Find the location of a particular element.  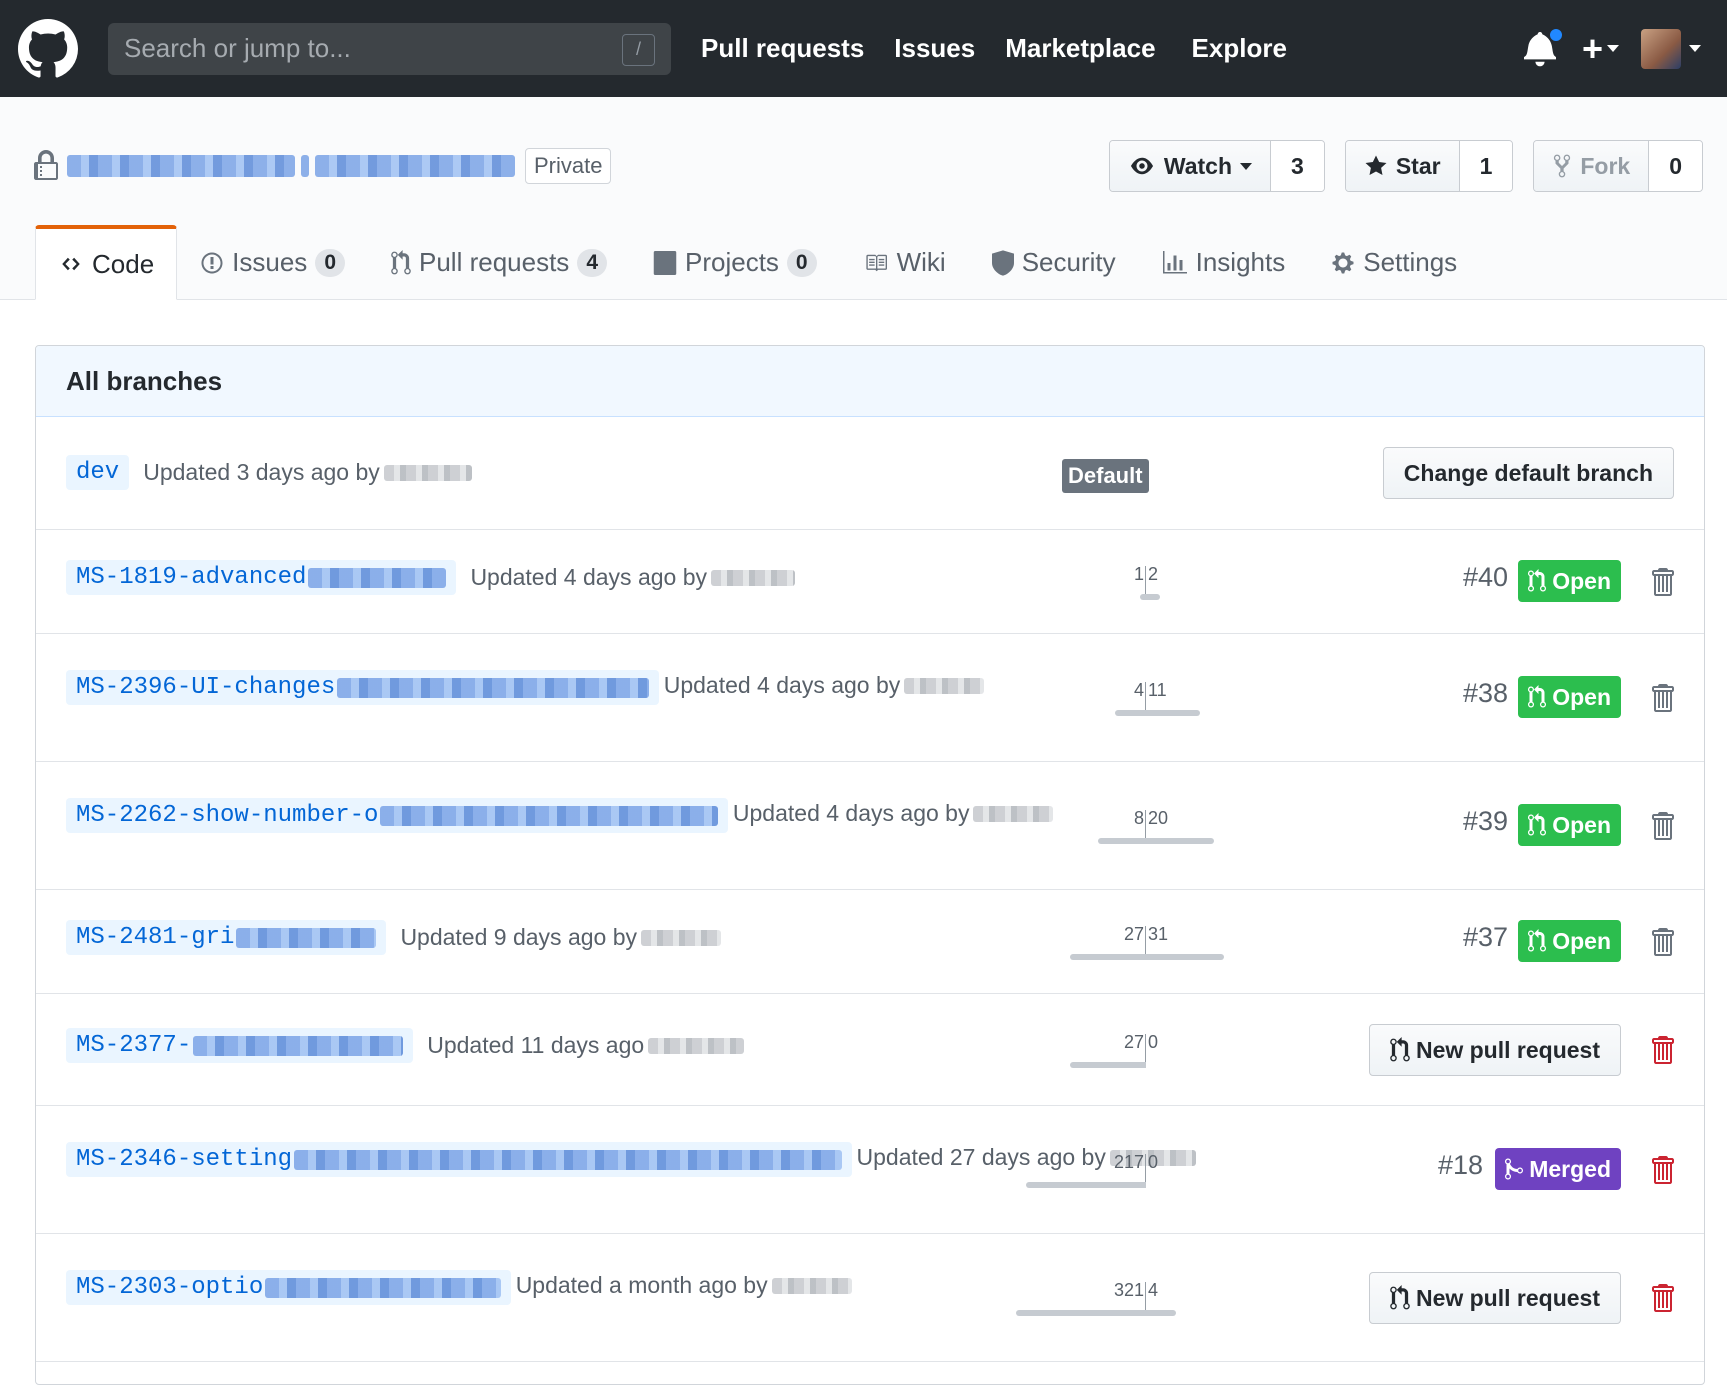

tab-projects: Projects 0 is located at coordinates (735, 262).